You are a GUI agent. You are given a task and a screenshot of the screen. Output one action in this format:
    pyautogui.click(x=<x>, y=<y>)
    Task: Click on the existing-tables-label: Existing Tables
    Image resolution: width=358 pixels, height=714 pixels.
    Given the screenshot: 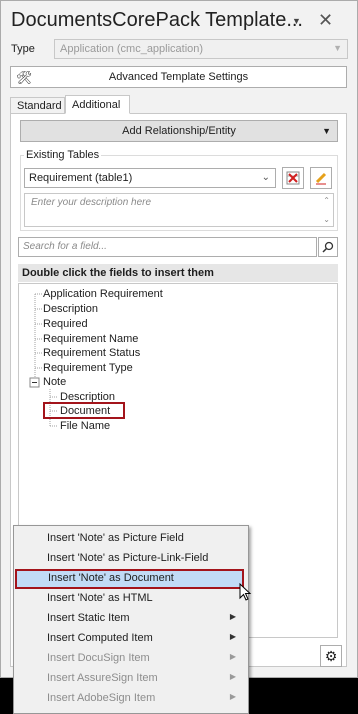 What is the action you would take?
    pyautogui.click(x=63, y=155)
    